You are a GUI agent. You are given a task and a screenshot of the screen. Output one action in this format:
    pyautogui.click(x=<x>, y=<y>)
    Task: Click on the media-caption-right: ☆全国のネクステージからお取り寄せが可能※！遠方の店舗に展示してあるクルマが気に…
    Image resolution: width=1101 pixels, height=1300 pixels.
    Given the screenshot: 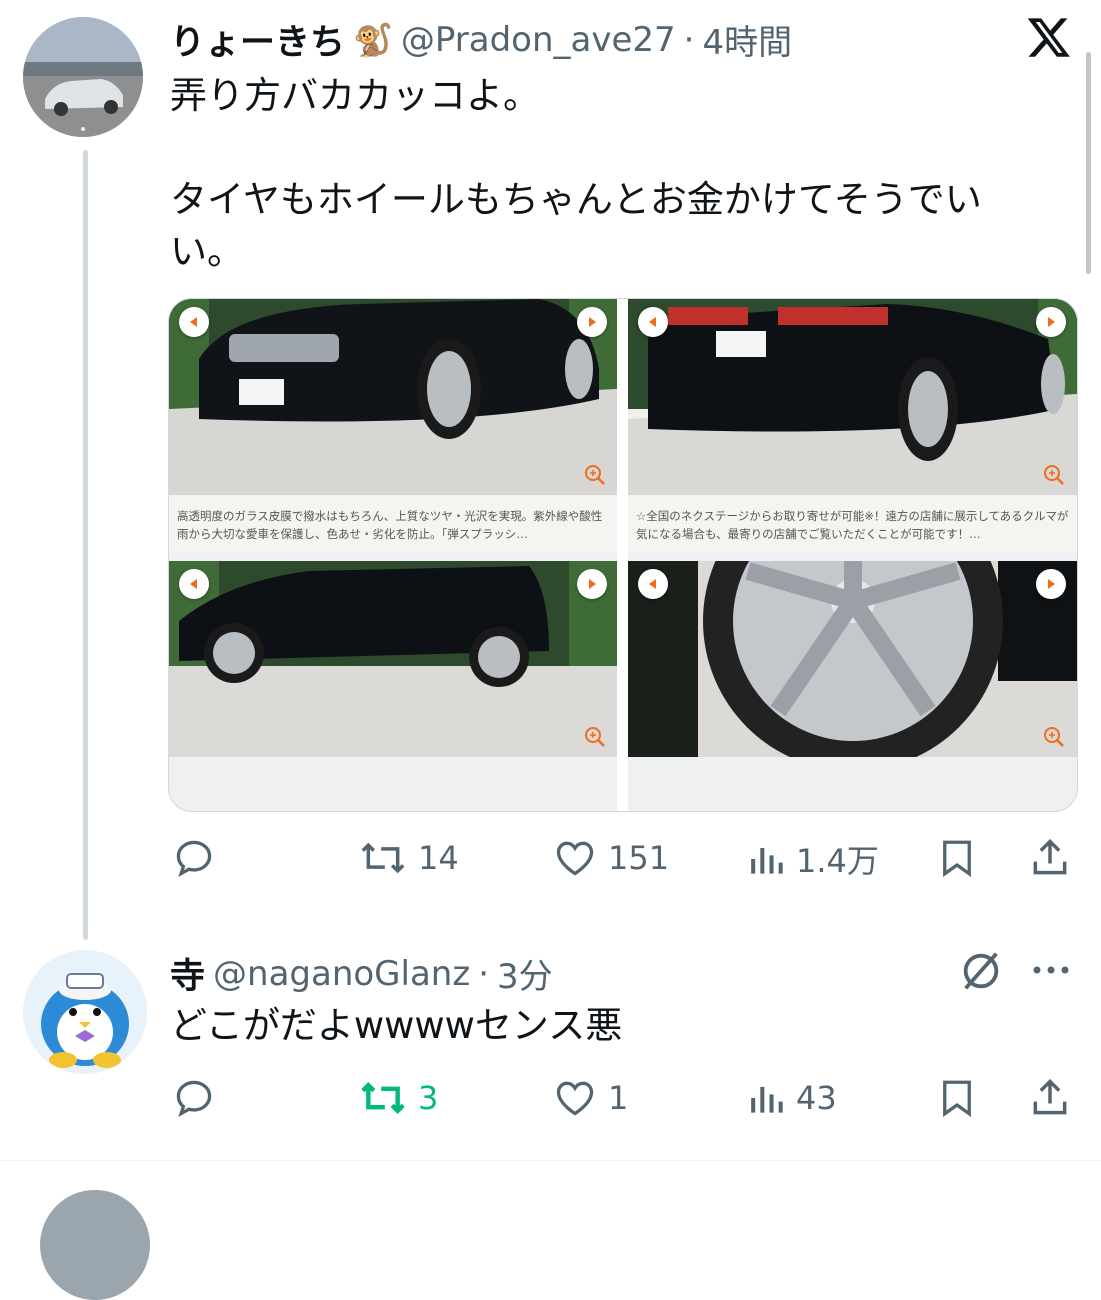 What is the action you would take?
    pyautogui.click(x=852, y=525)
    